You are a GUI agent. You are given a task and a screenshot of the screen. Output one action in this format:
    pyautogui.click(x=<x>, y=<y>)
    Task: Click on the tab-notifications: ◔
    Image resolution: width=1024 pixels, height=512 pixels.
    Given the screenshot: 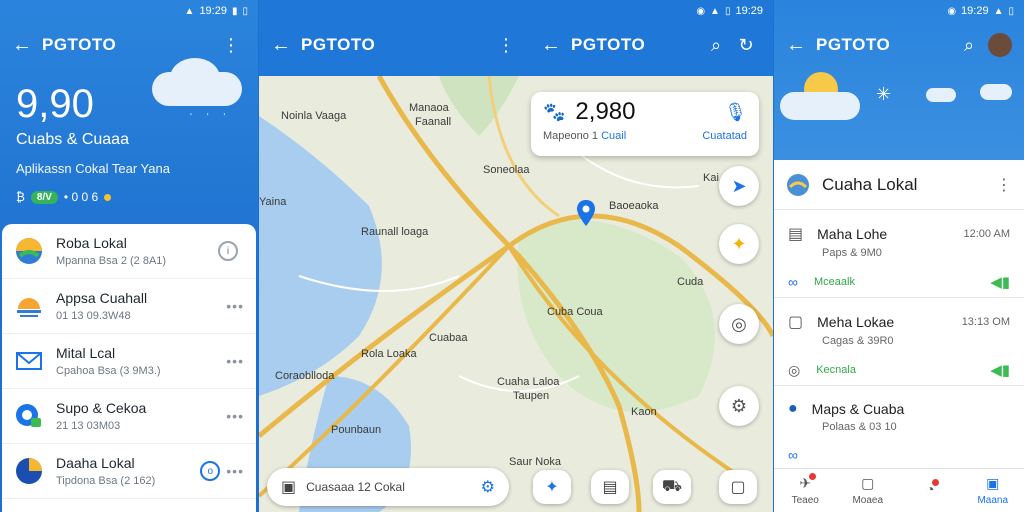 What is the action you would take?
    pyautogui.click(x=930, y=490)
    